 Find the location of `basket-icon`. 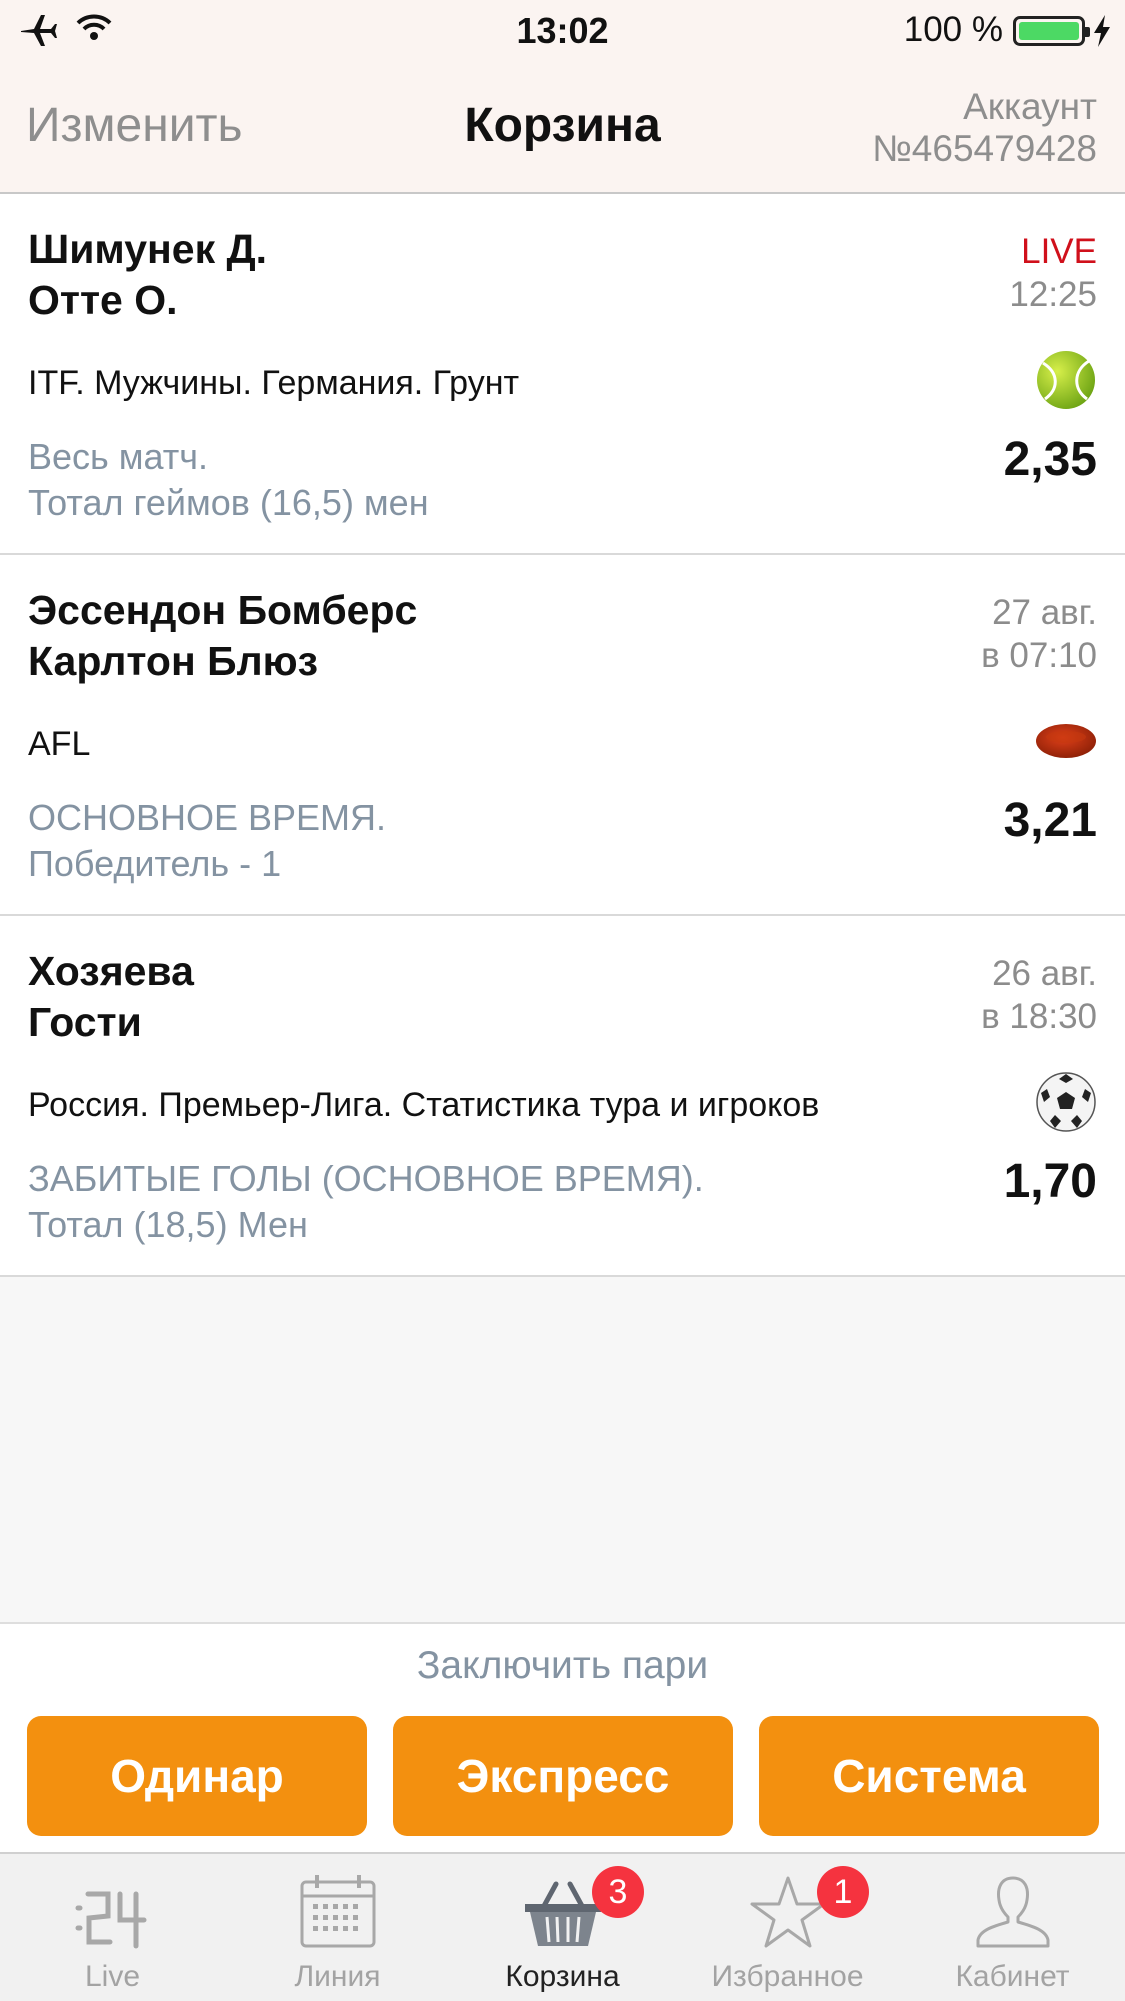

basket-icon is located at coordinates (563, 1913).